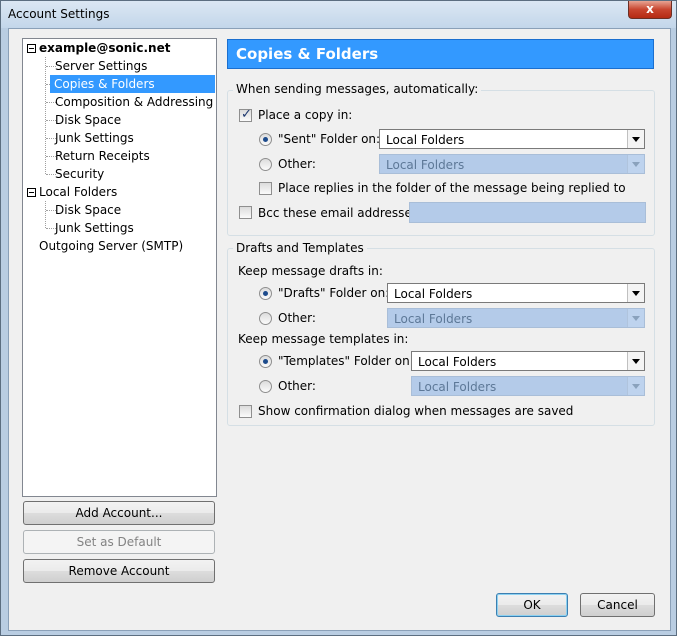 The width and height of the screenshot is (677, 636). What do you see at coordinates (297, 164) in the screenshot?
I see `other-folder-label: Other:` at bounding box center [297, 164].